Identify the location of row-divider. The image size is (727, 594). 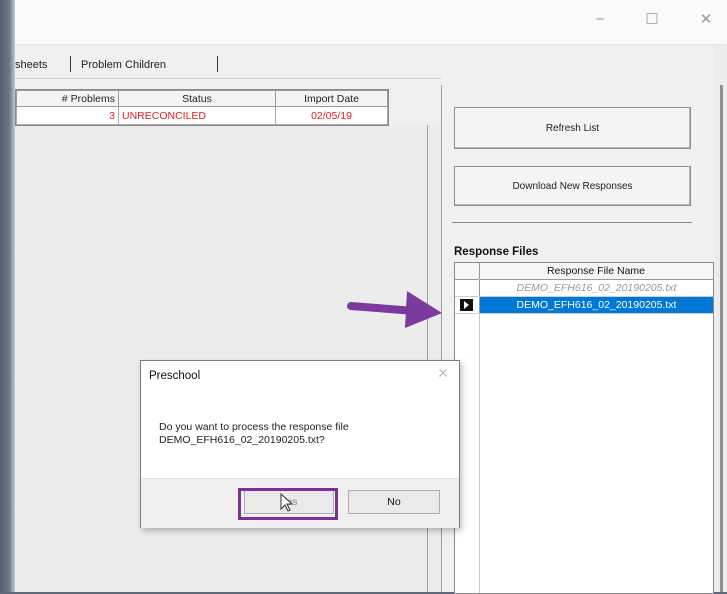
(584, 313).